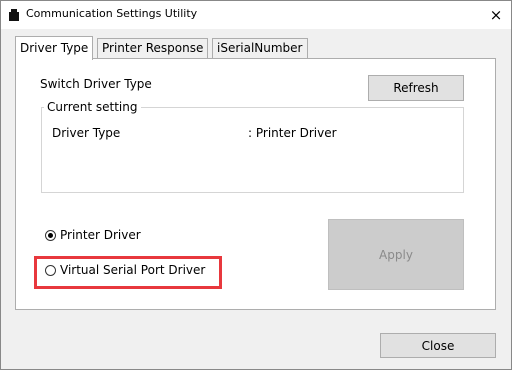 This screenshot has width=512, height=370. What do you see at coordinates (438, 345) in the screenshot?
I see `close-button: Close` at bounding box center [438, 345].